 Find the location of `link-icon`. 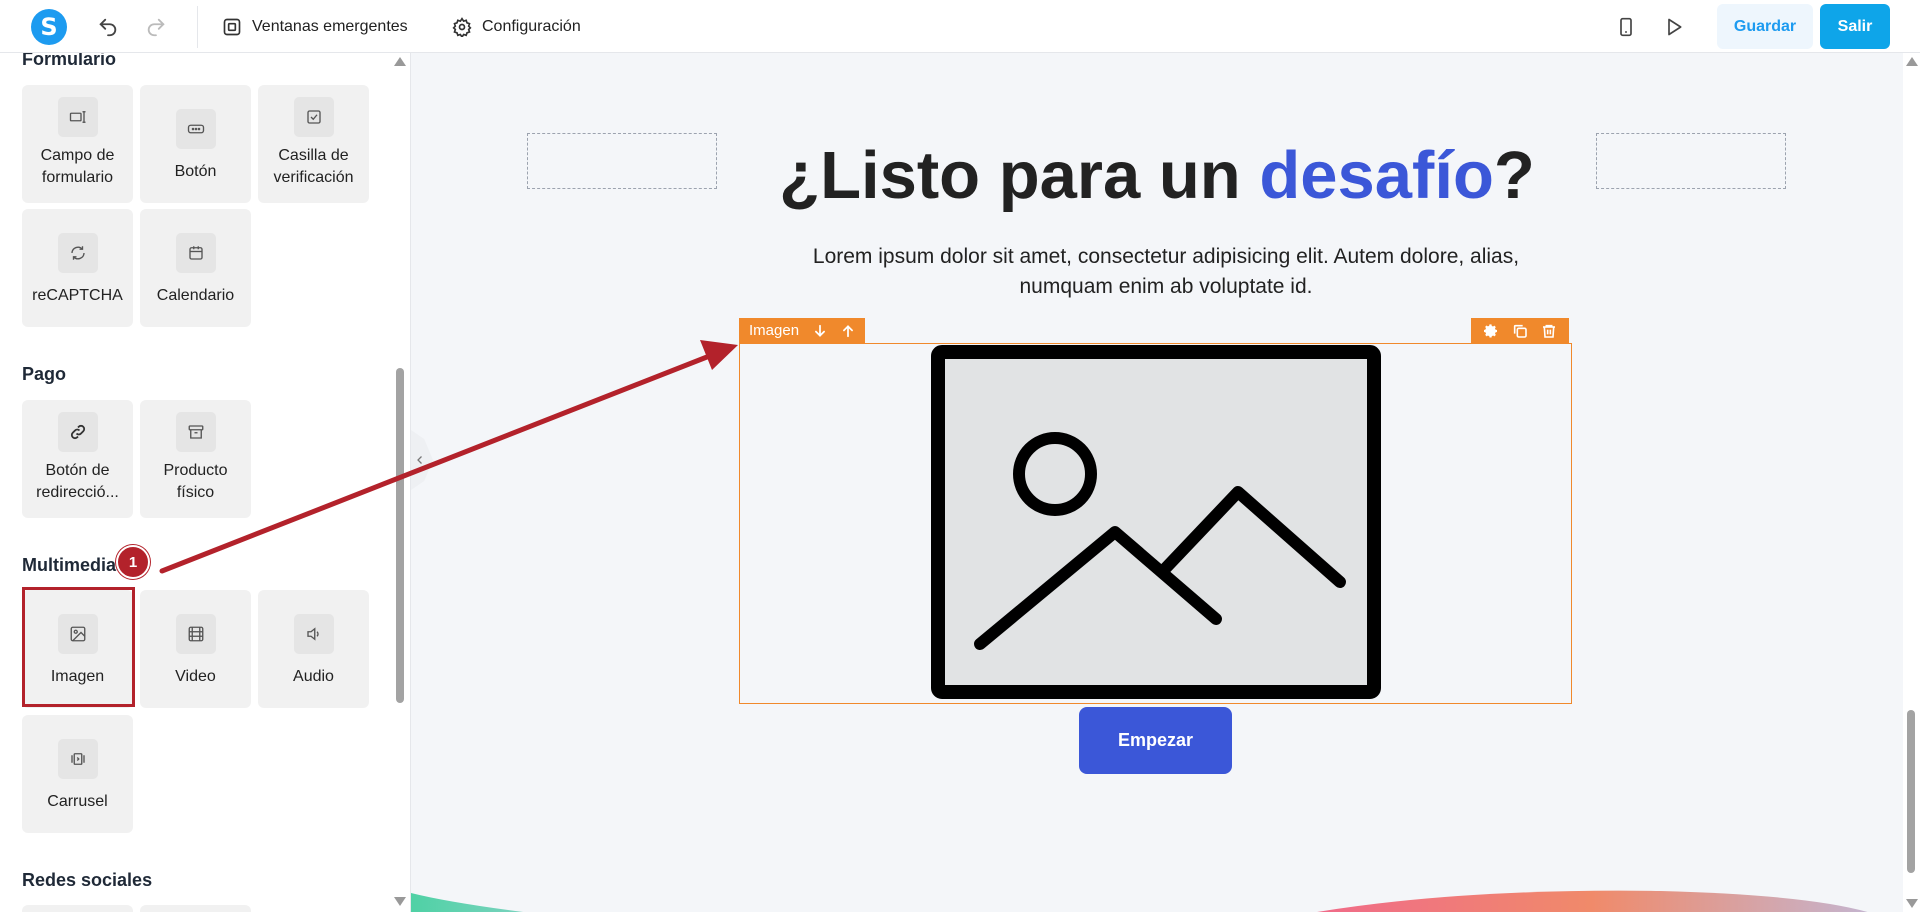

link-icon is located at coordinates (77, 432).